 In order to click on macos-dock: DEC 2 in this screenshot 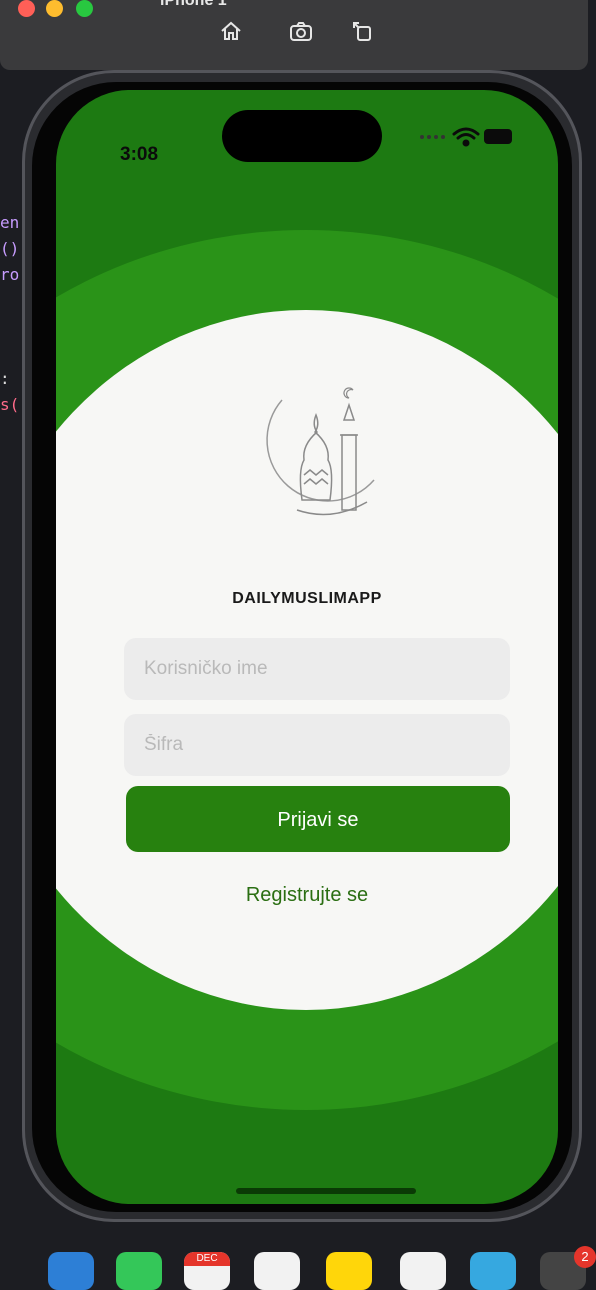, I will do `click(298, 1268)`.